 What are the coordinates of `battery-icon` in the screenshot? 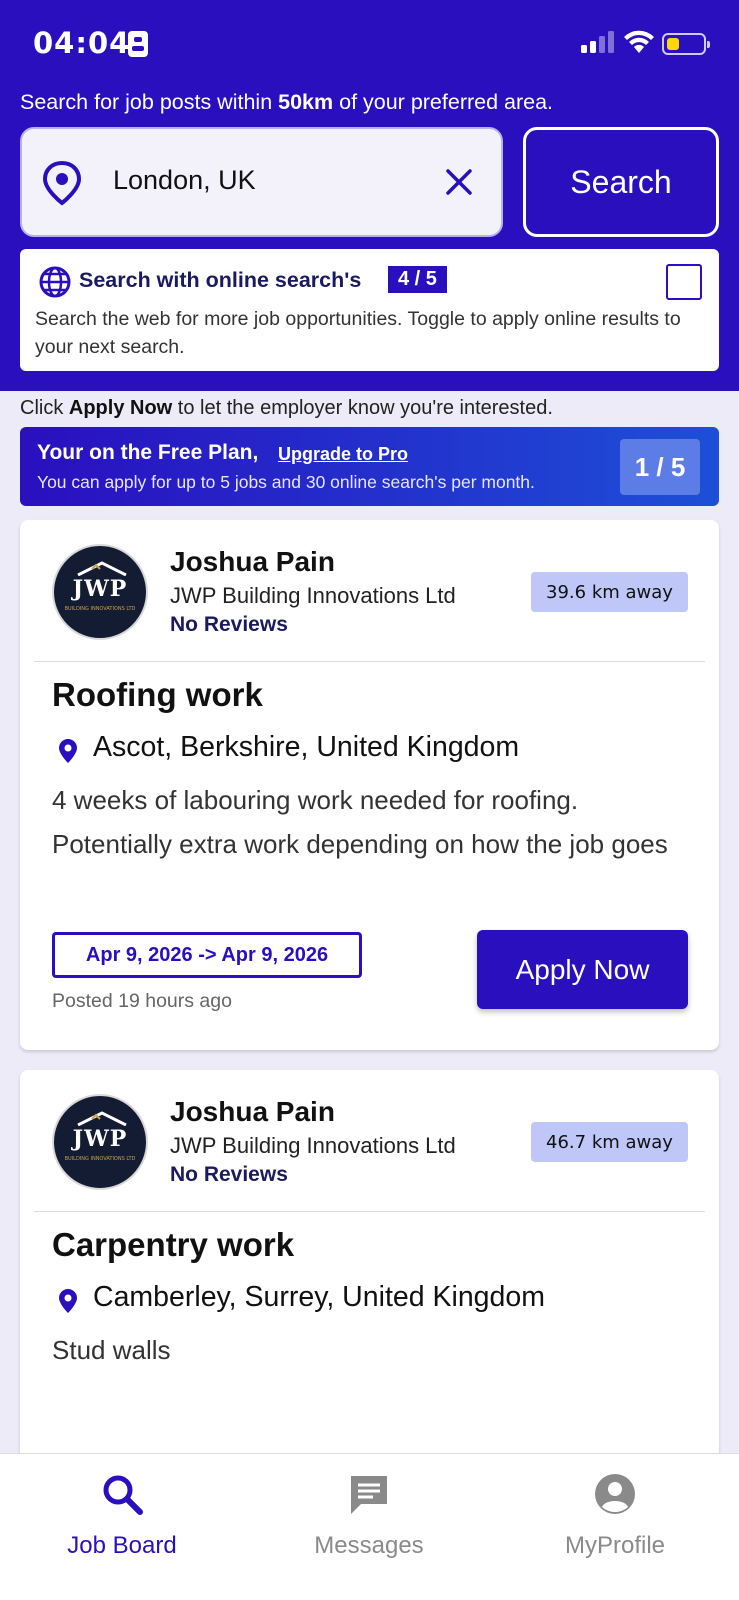 It's located at (686, 44).